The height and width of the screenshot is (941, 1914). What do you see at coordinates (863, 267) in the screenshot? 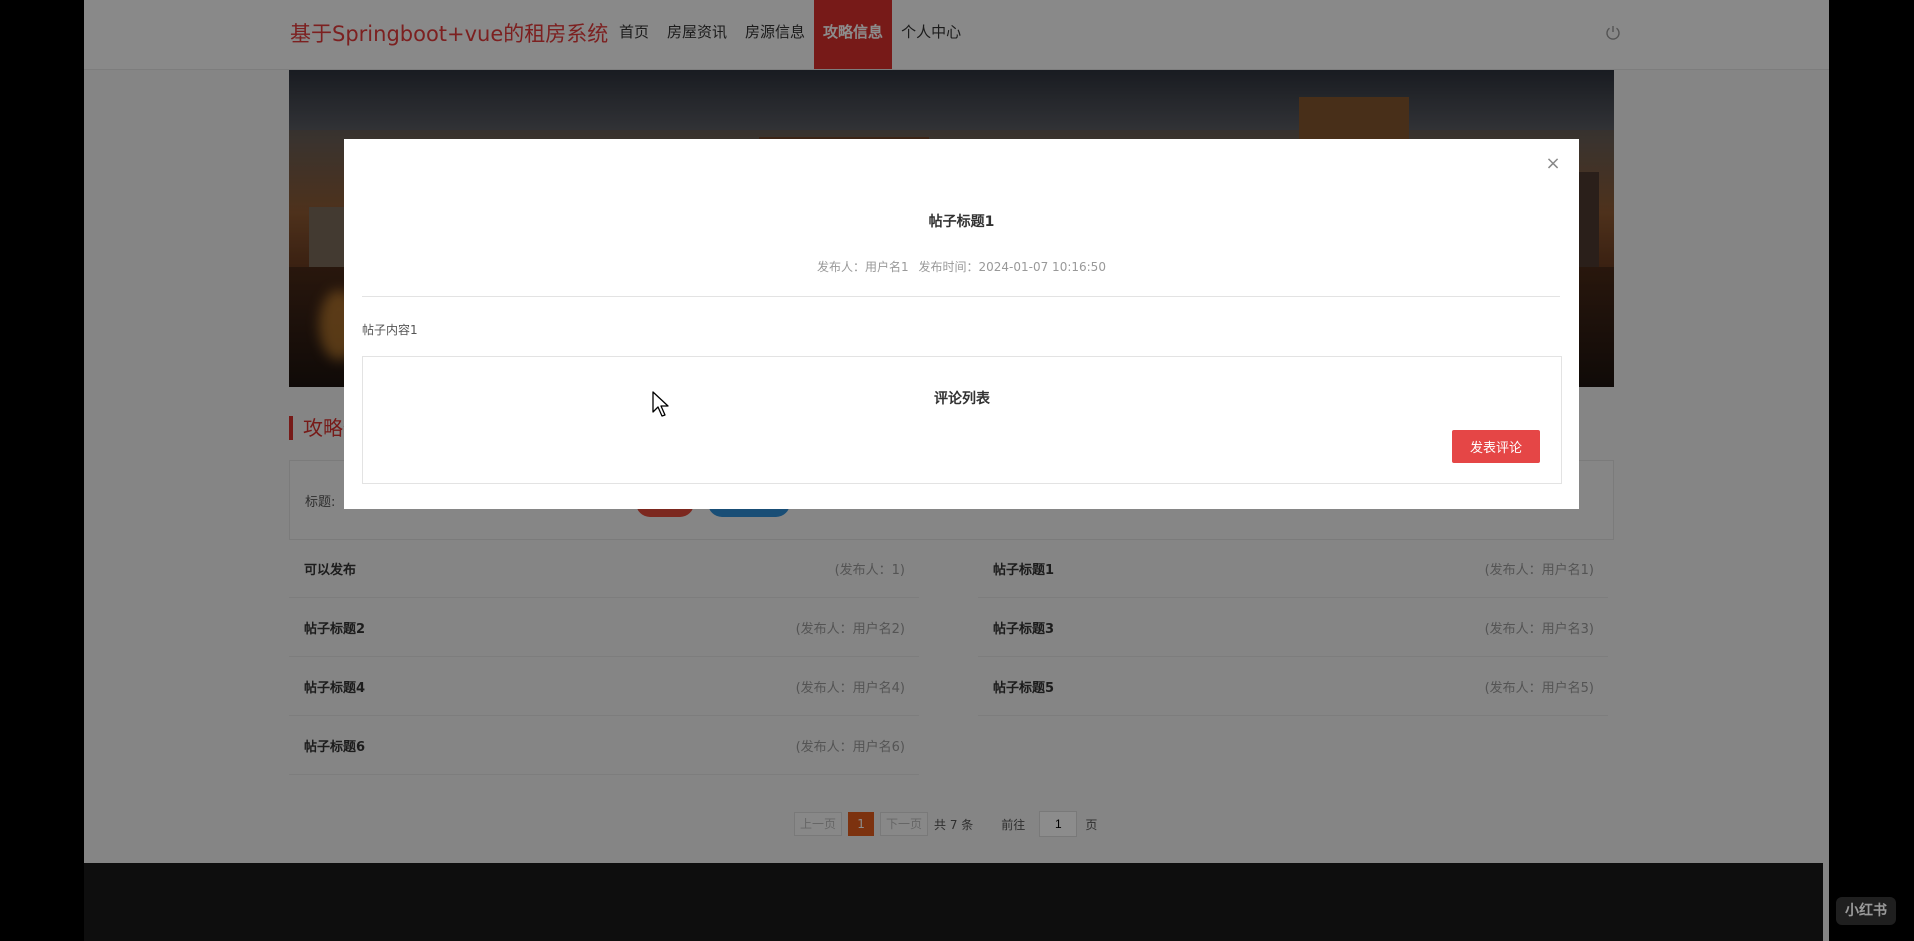
I see `post-author-meta: 发布人：用户名1` at bounding box center [863, 267].